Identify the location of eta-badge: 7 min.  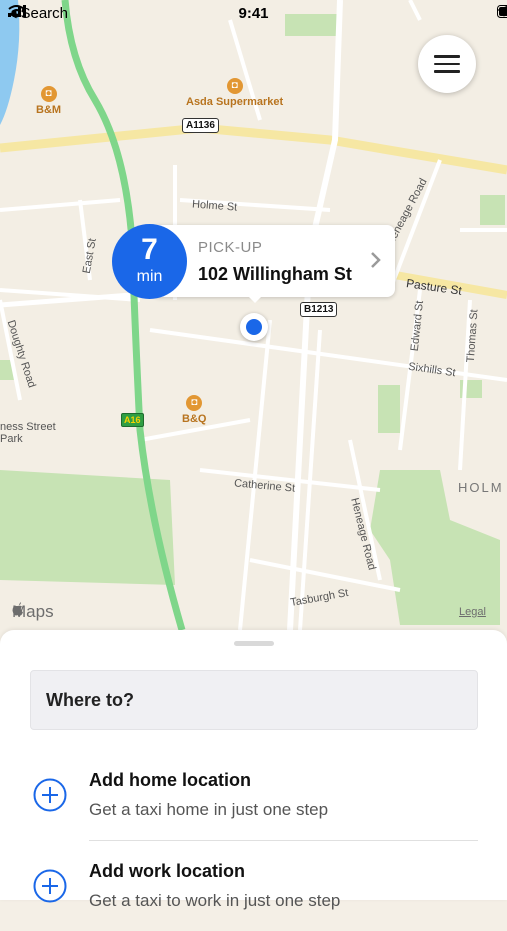
(149, 261).